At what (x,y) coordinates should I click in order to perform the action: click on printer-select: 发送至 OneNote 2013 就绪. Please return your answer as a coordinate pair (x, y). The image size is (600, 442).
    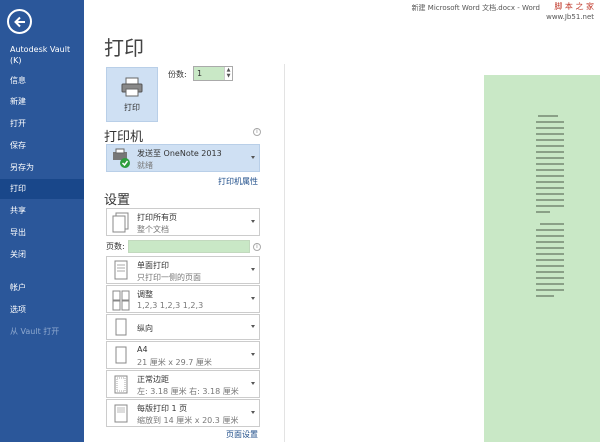
    Looking at the image, I should click on (183, 158).